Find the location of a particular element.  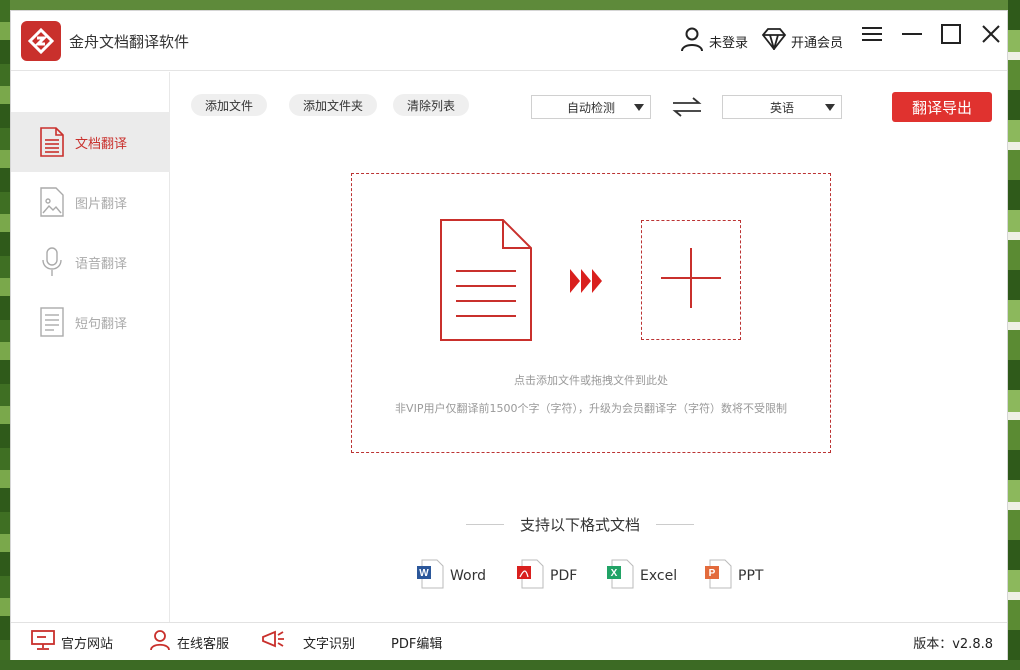

sidebar-item-label: 文档翻译 is located at coordinates (101, 144).